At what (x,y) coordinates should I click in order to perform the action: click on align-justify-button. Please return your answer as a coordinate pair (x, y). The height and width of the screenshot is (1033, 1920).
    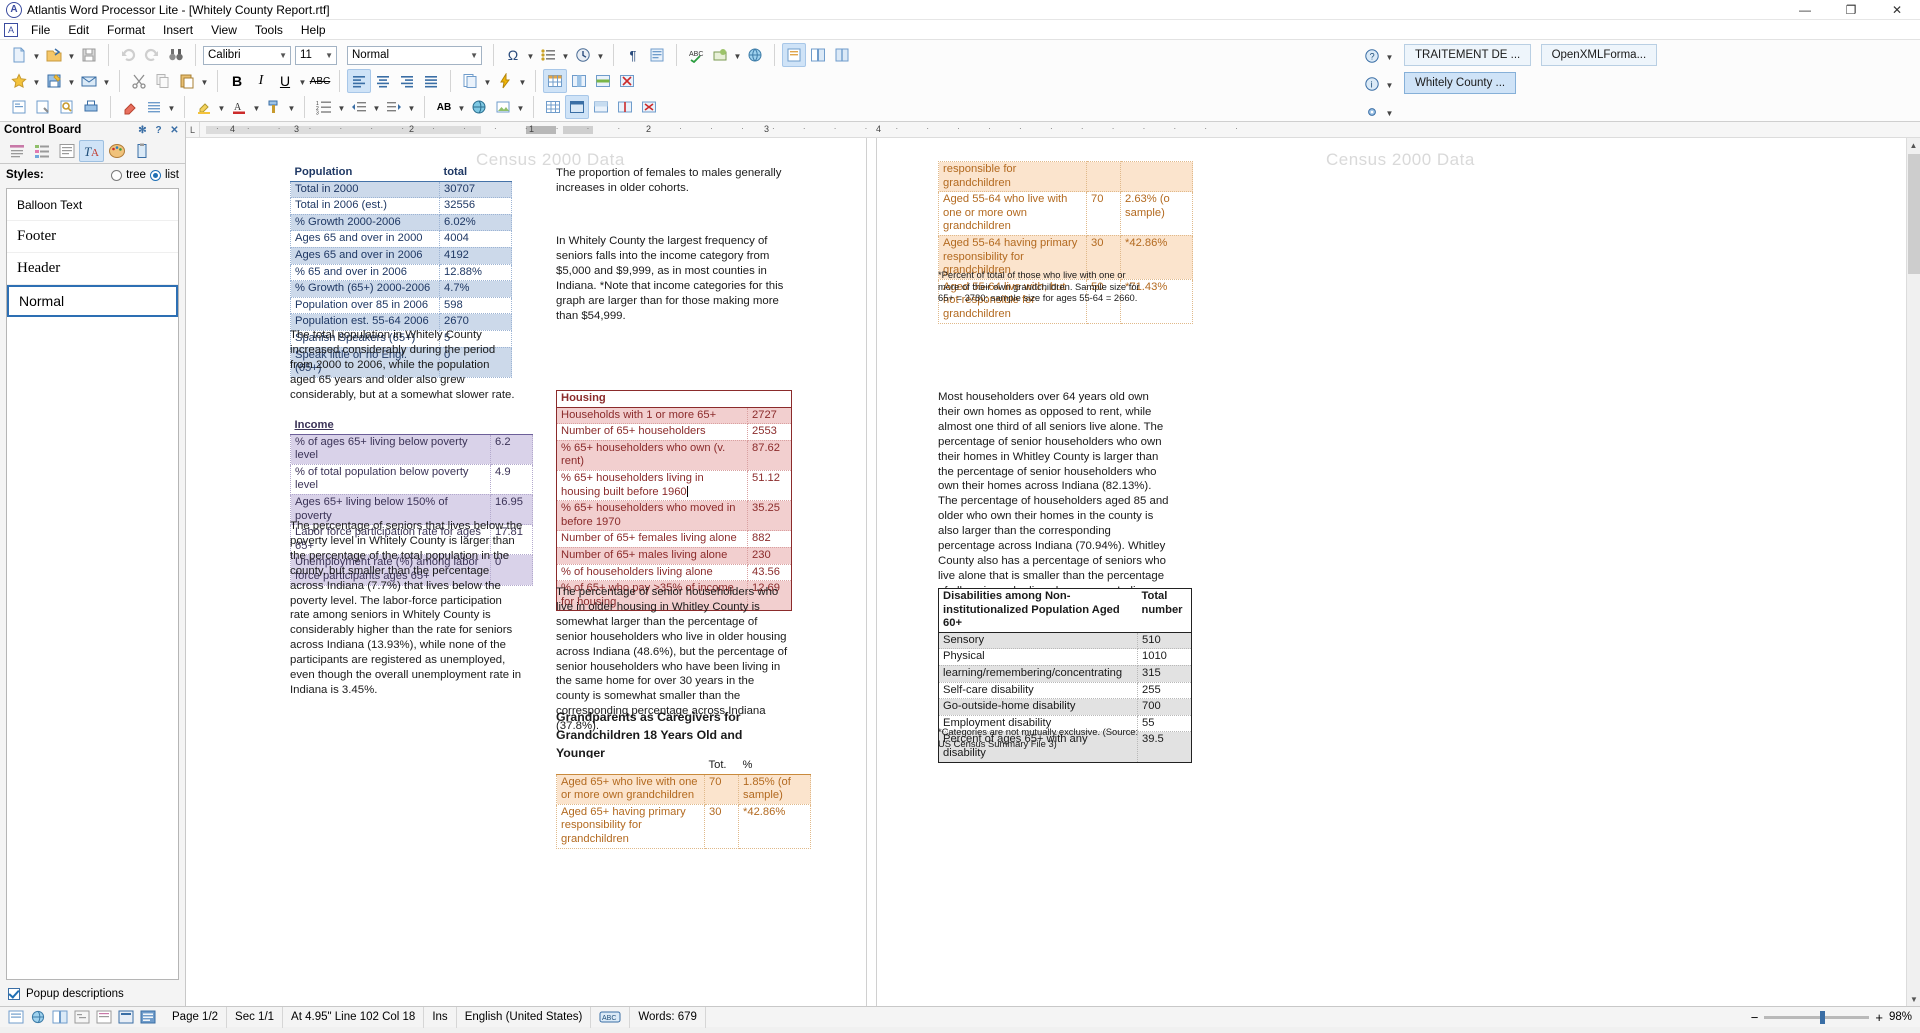
    Looking at the image, I should click on (431, 81).